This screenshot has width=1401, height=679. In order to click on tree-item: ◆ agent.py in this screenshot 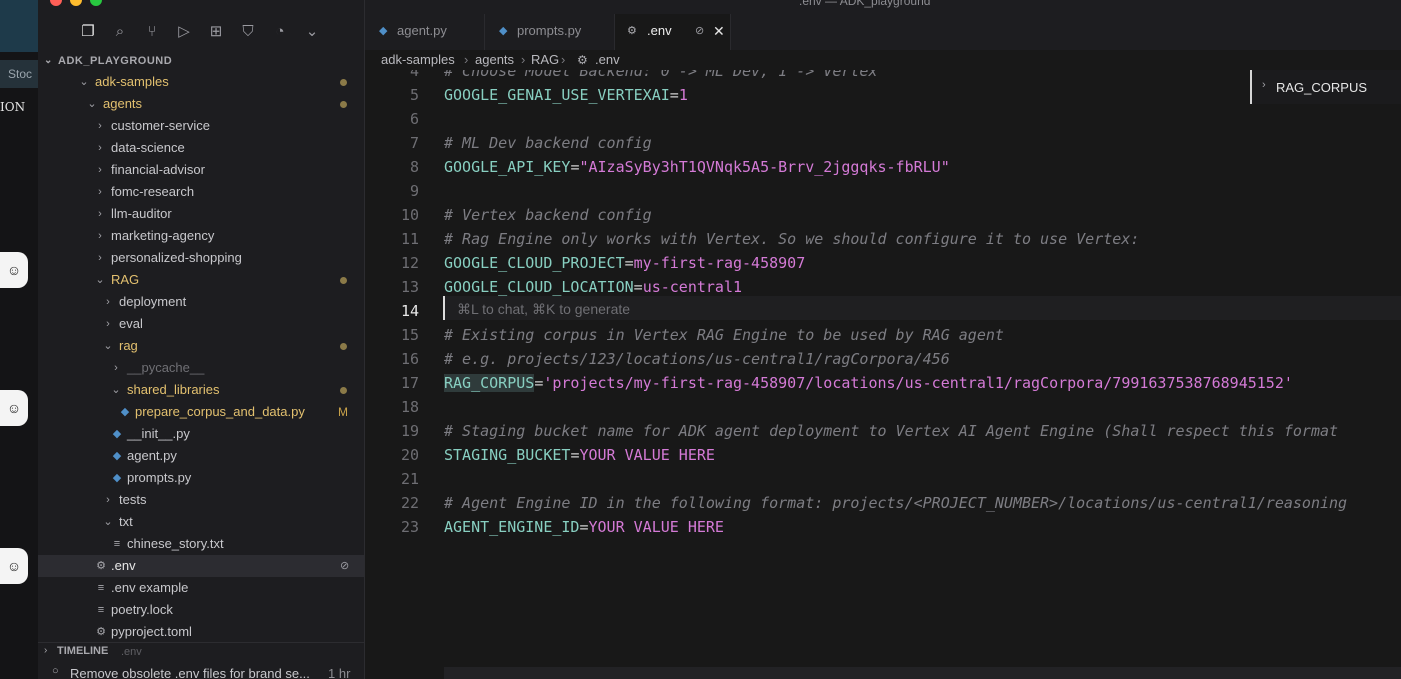, I will do `click(201, 456)`.